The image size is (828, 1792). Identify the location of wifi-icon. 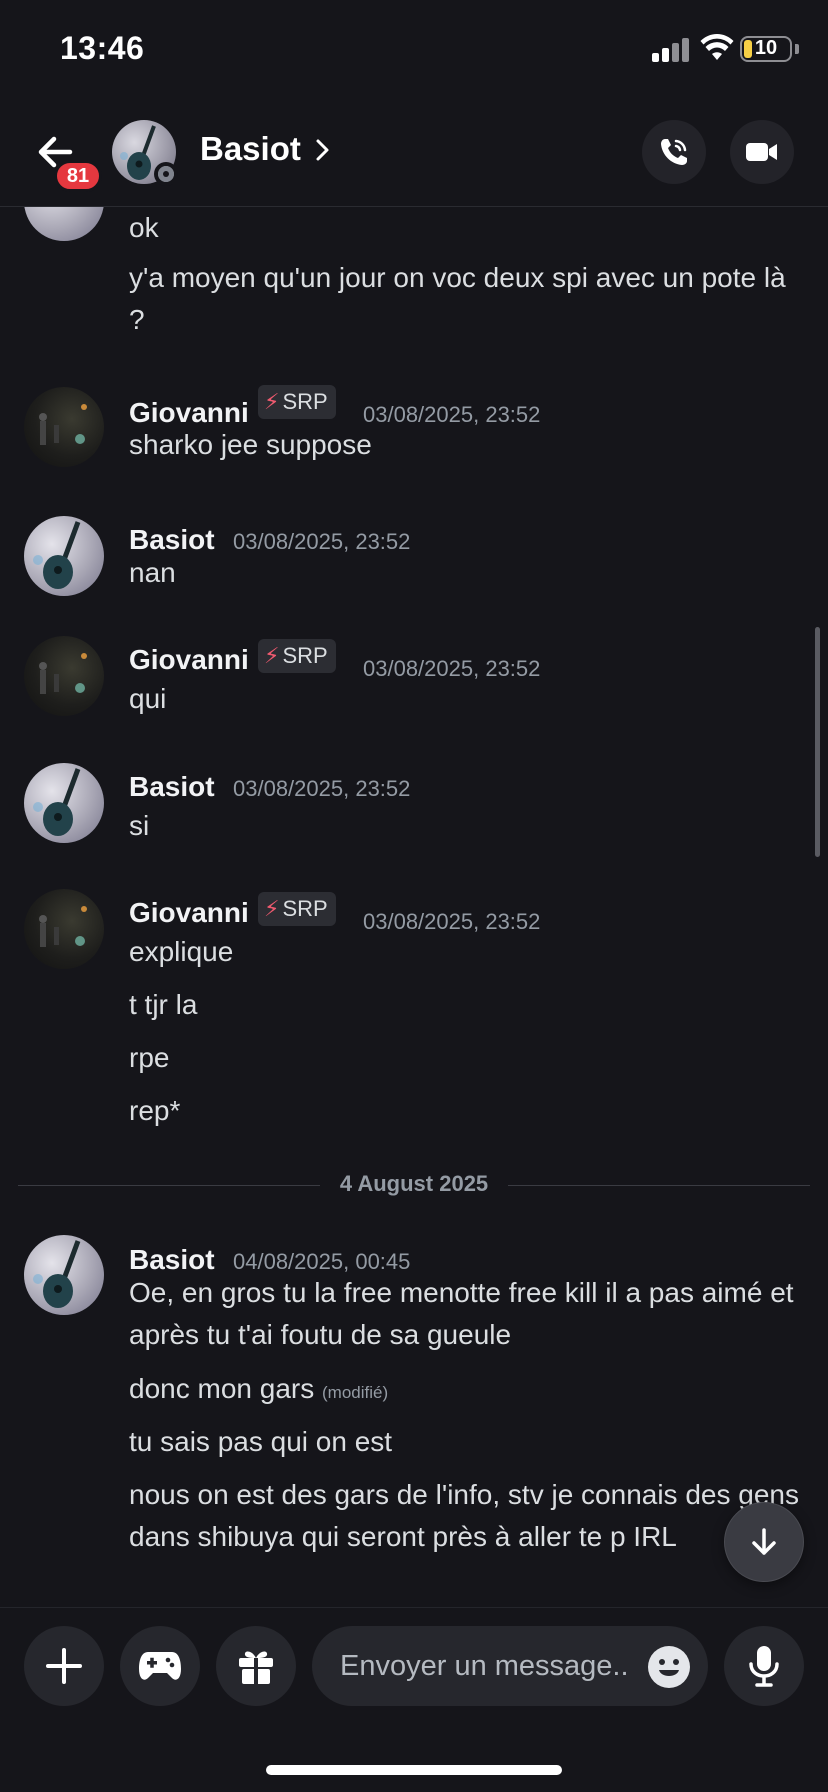
(717, 47).